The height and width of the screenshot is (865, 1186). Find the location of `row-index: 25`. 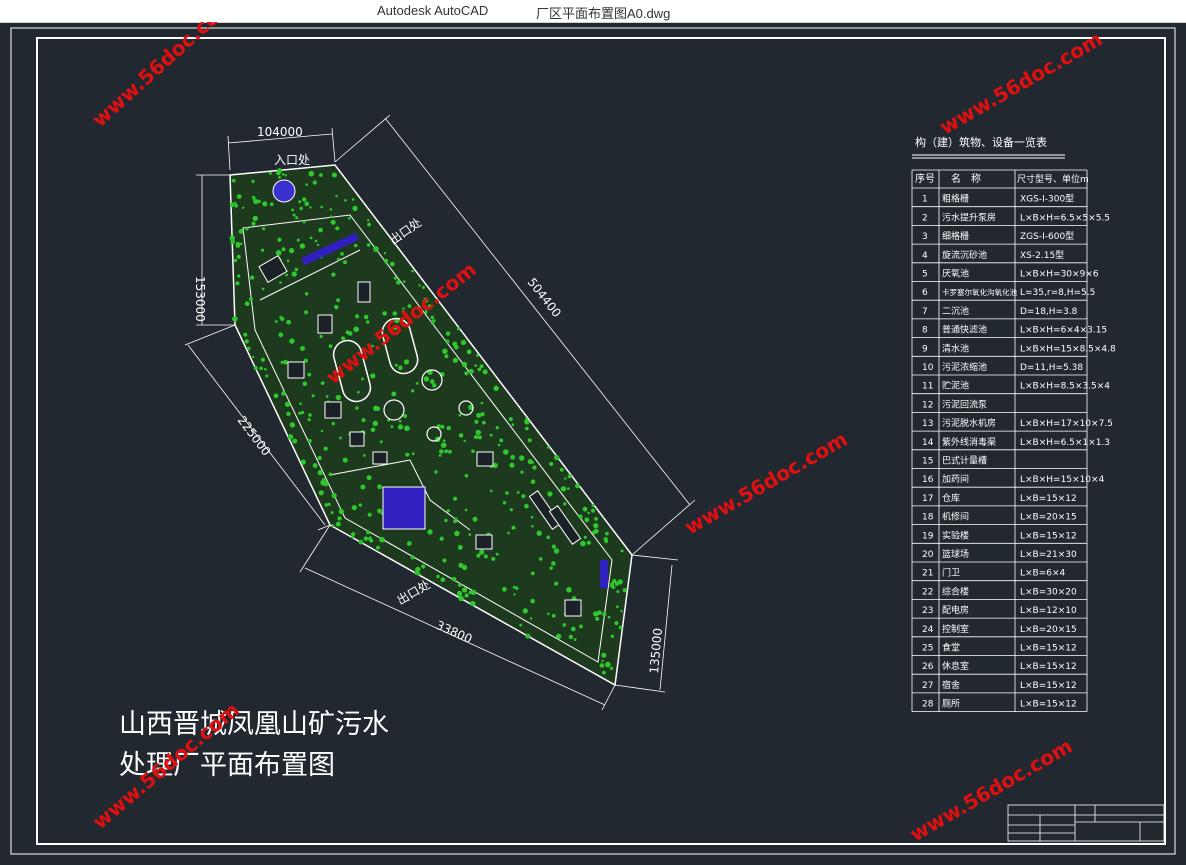

row-index: 25 is located at coordinates (927, 649).